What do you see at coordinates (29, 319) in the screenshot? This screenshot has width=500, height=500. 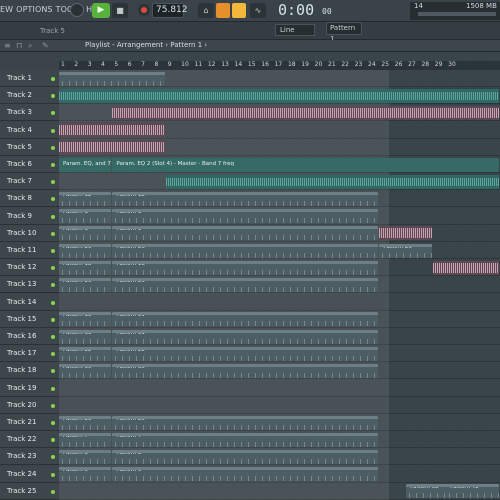 I see `track-header: Track 15` at bounding box center [29, 319].